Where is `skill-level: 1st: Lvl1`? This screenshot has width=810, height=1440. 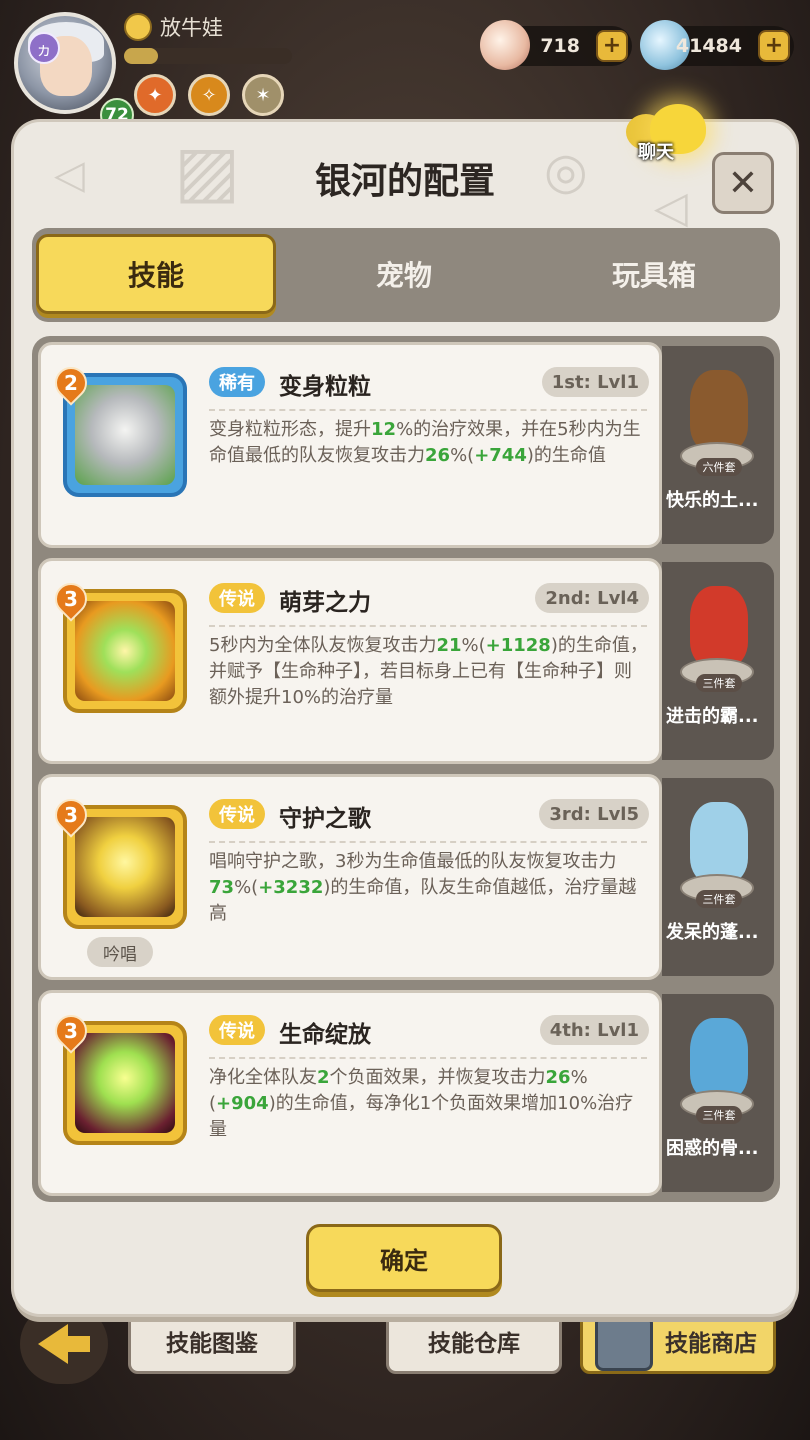 skill-level: 1st: Lvl1 is located at coordinates (595, 382).